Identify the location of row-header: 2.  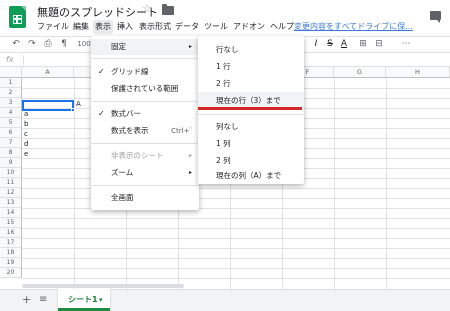
(11, 93).